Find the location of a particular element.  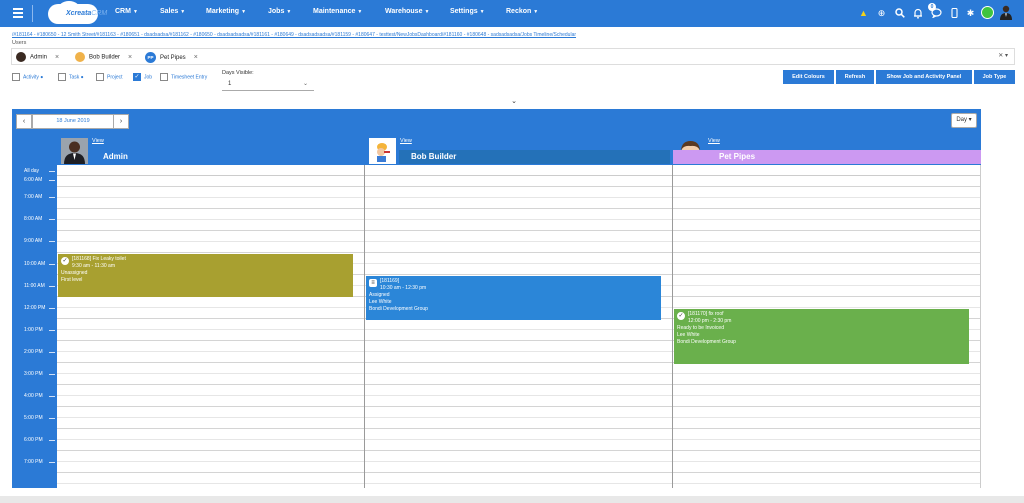

refresh-button: Refresh is located at coordinates (855, 77).